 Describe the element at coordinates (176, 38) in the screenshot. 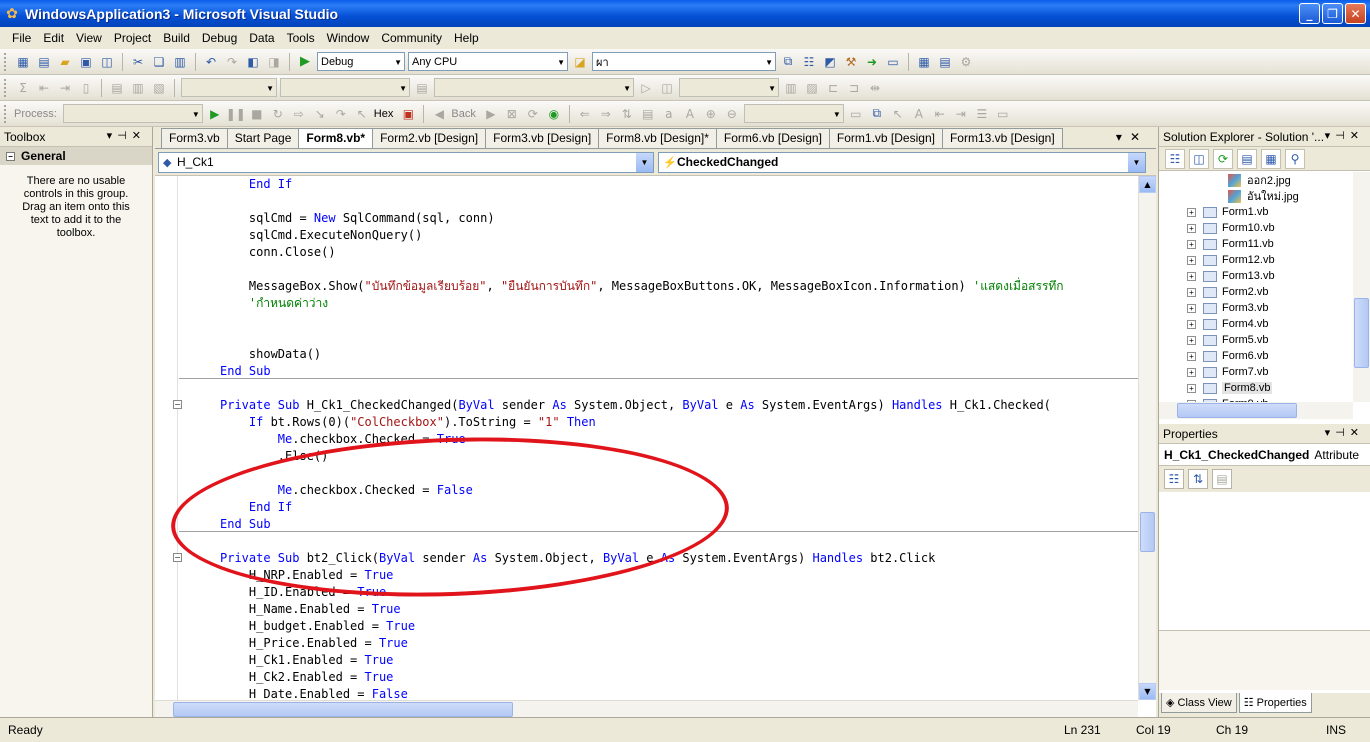

I see `menu-build: Build` at that location.